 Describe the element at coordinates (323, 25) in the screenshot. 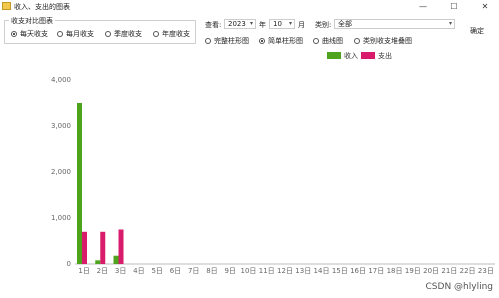

I see `category-label: 类别:` at that location.